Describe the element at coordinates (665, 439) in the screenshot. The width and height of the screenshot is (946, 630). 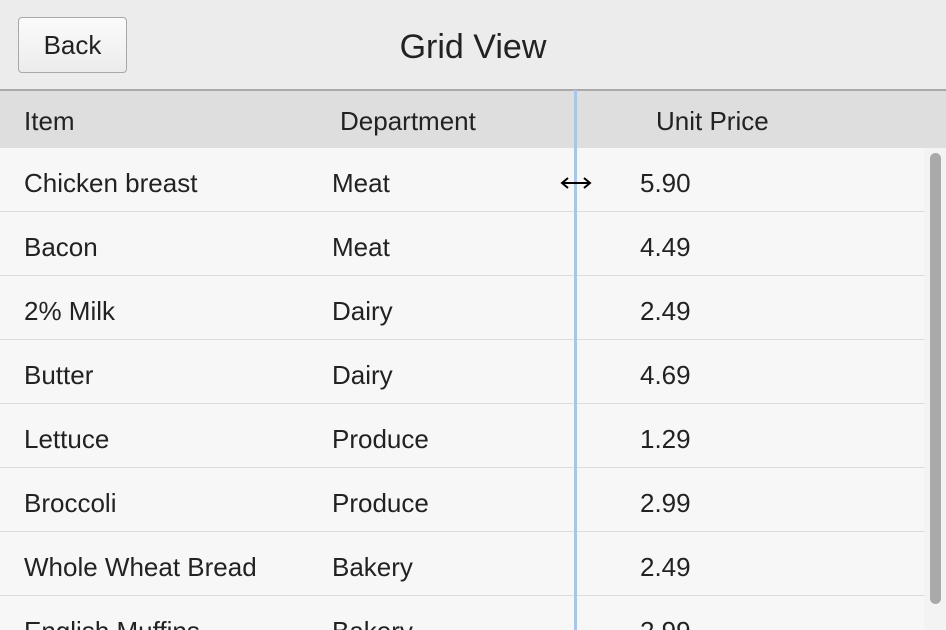
I see `cell-unit-price: 1.29` at that location.